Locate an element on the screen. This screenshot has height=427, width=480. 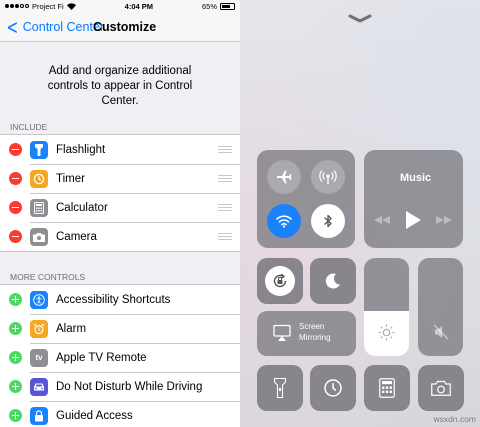
include-row-timer: Timer is located at coordinates (120, 178).